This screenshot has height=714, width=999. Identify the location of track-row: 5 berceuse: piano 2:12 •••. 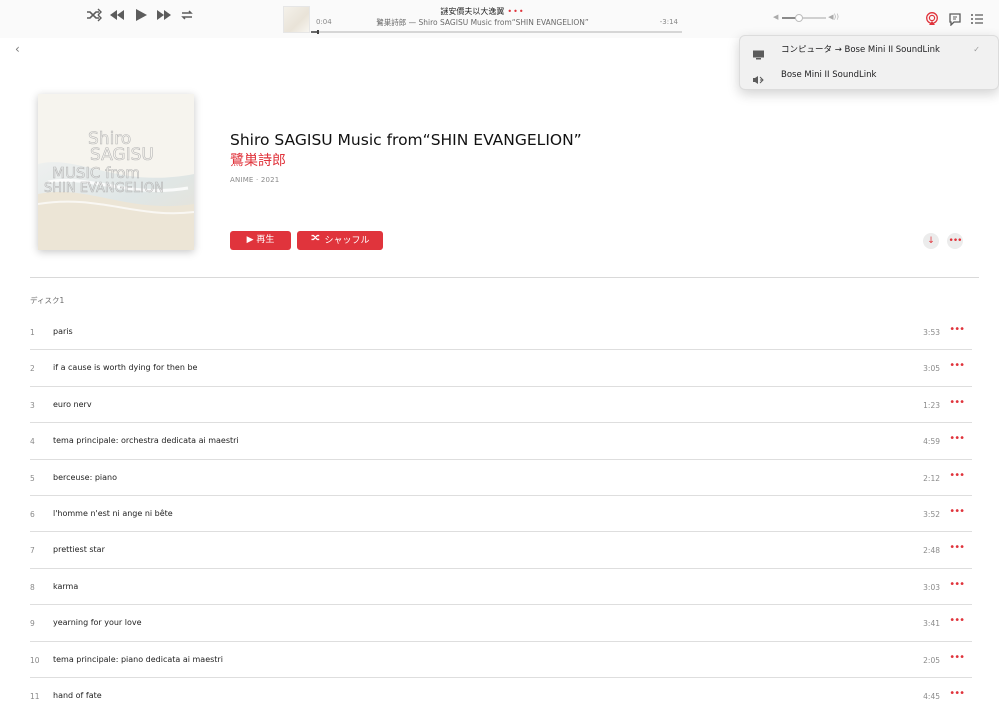
(501, 478).